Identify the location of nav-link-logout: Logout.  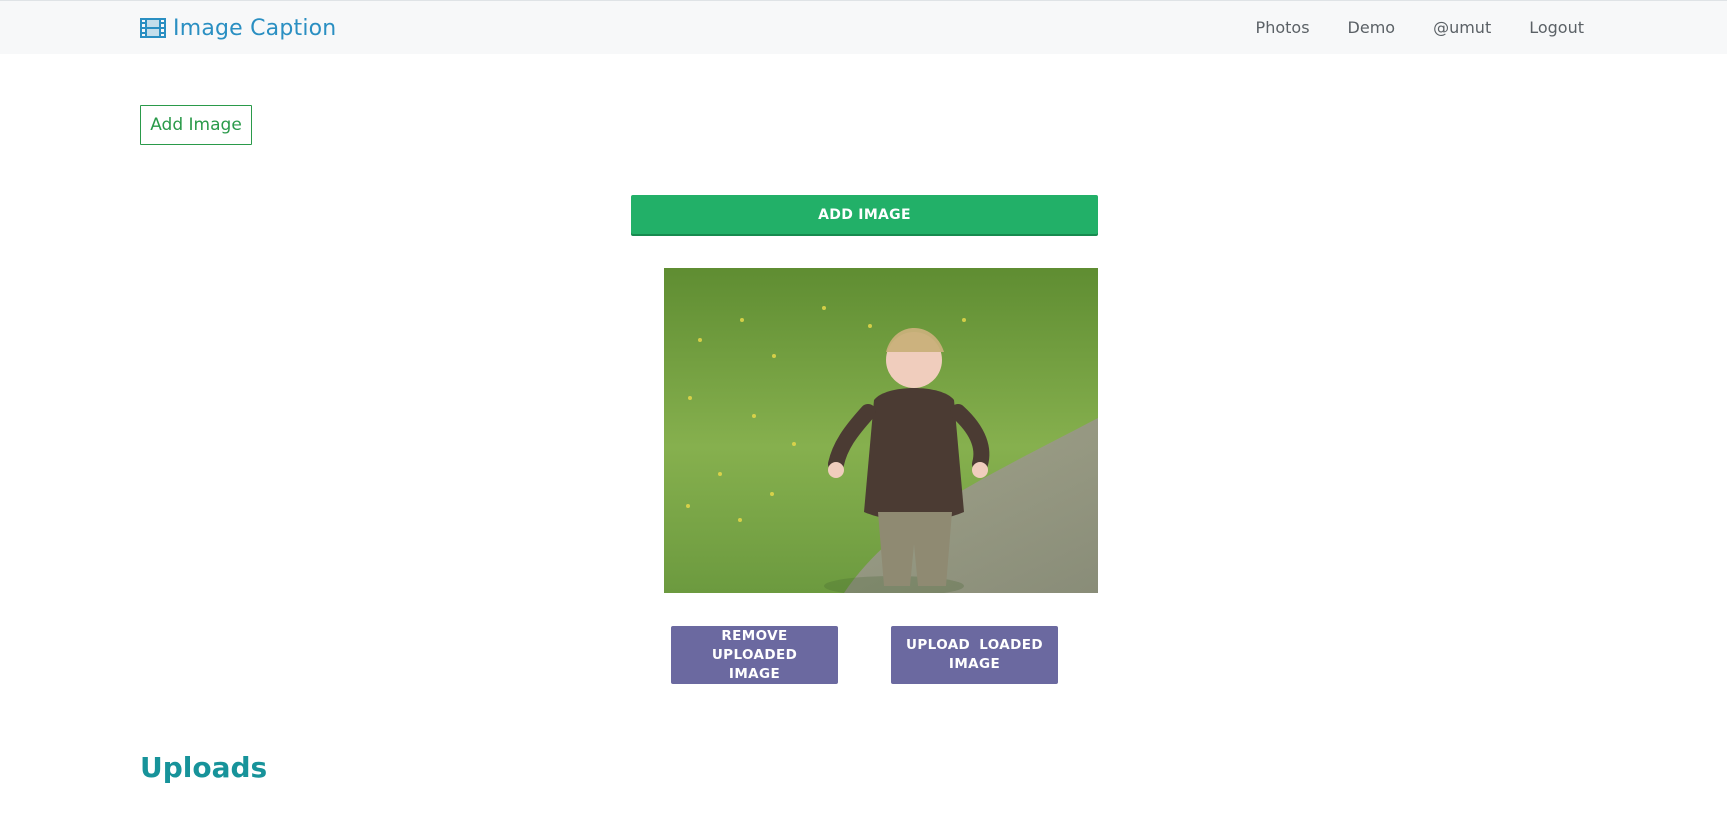
(1556, 27).